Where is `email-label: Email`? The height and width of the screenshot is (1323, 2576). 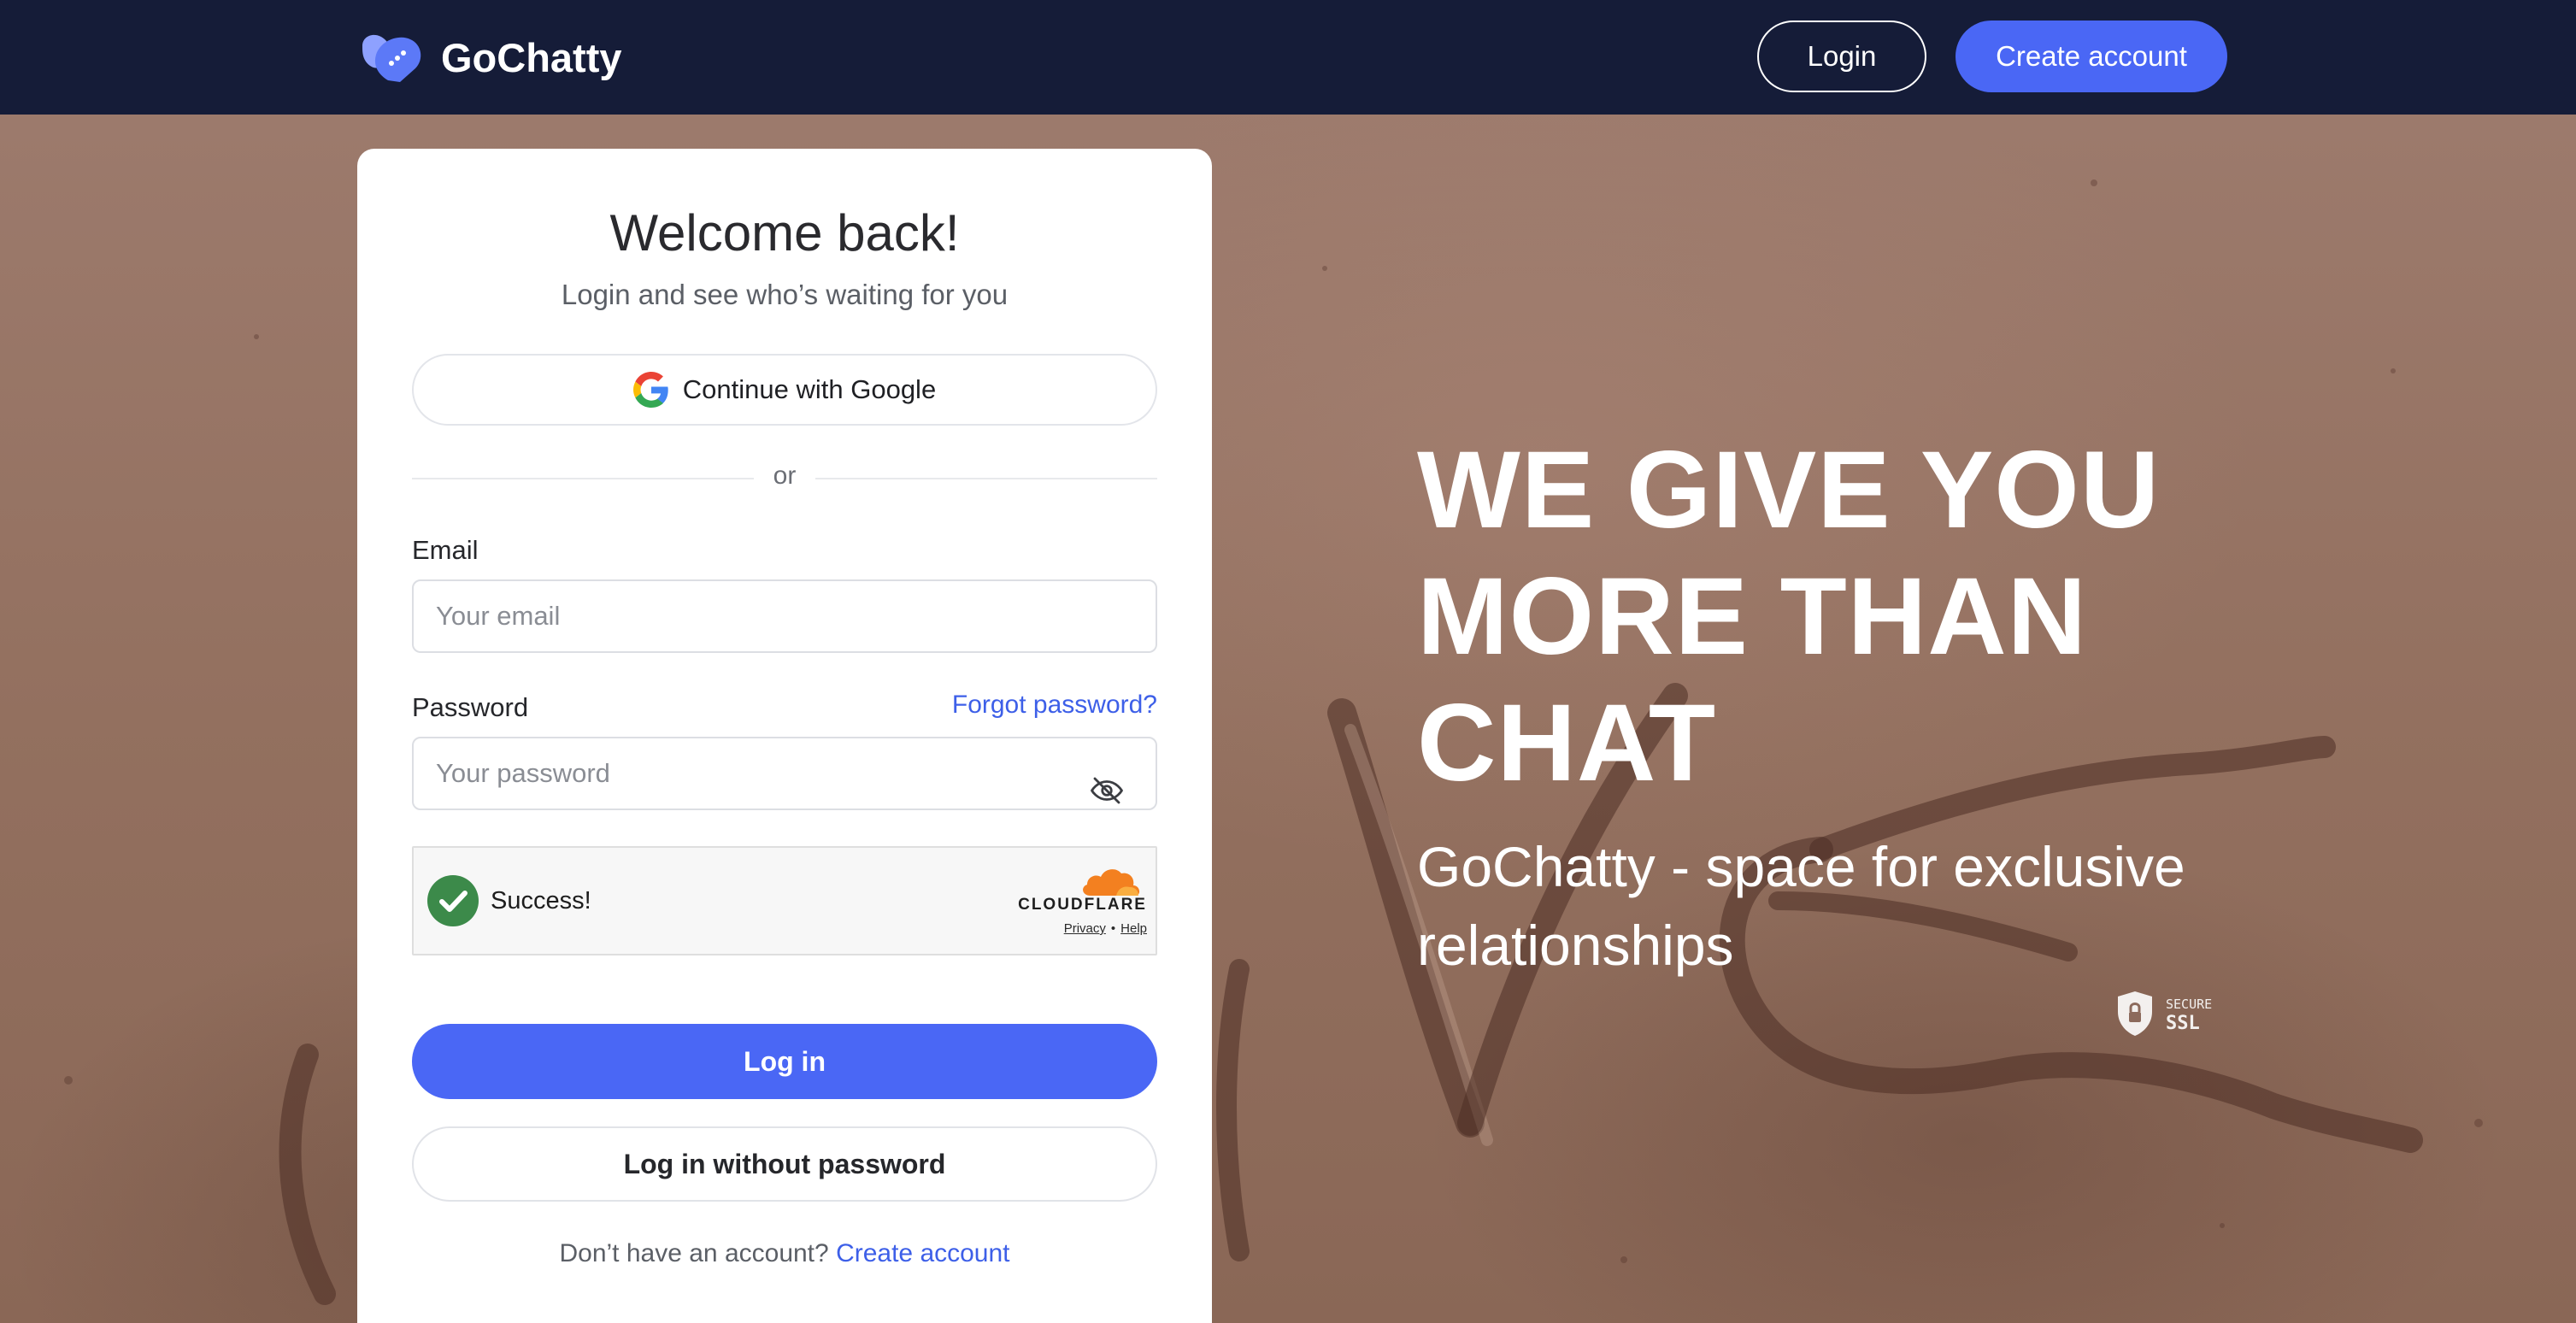 email-label: Email is located at coordinates (445, 550).